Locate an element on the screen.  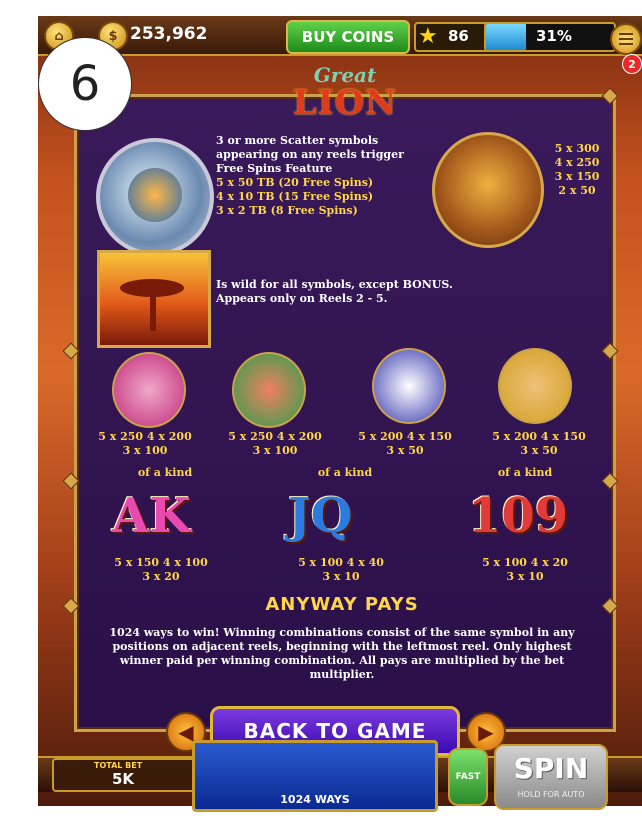
paw-icon is located at coordinates (155, 195).